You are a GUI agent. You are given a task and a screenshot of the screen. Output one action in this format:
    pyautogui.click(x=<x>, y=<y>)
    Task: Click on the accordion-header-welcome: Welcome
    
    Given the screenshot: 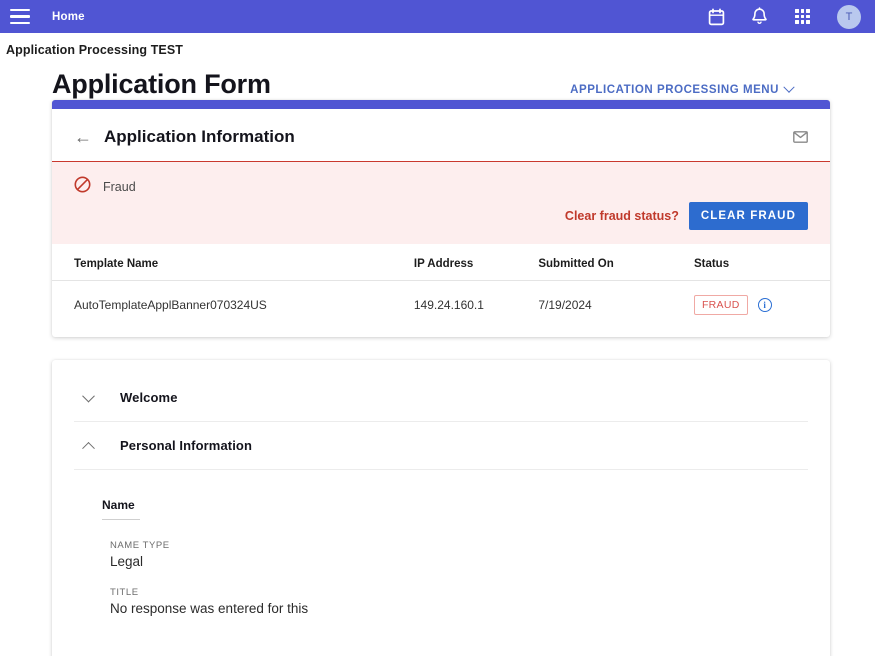 What is the action you would take?
    pyautogui.click(x=441, y=397)
    